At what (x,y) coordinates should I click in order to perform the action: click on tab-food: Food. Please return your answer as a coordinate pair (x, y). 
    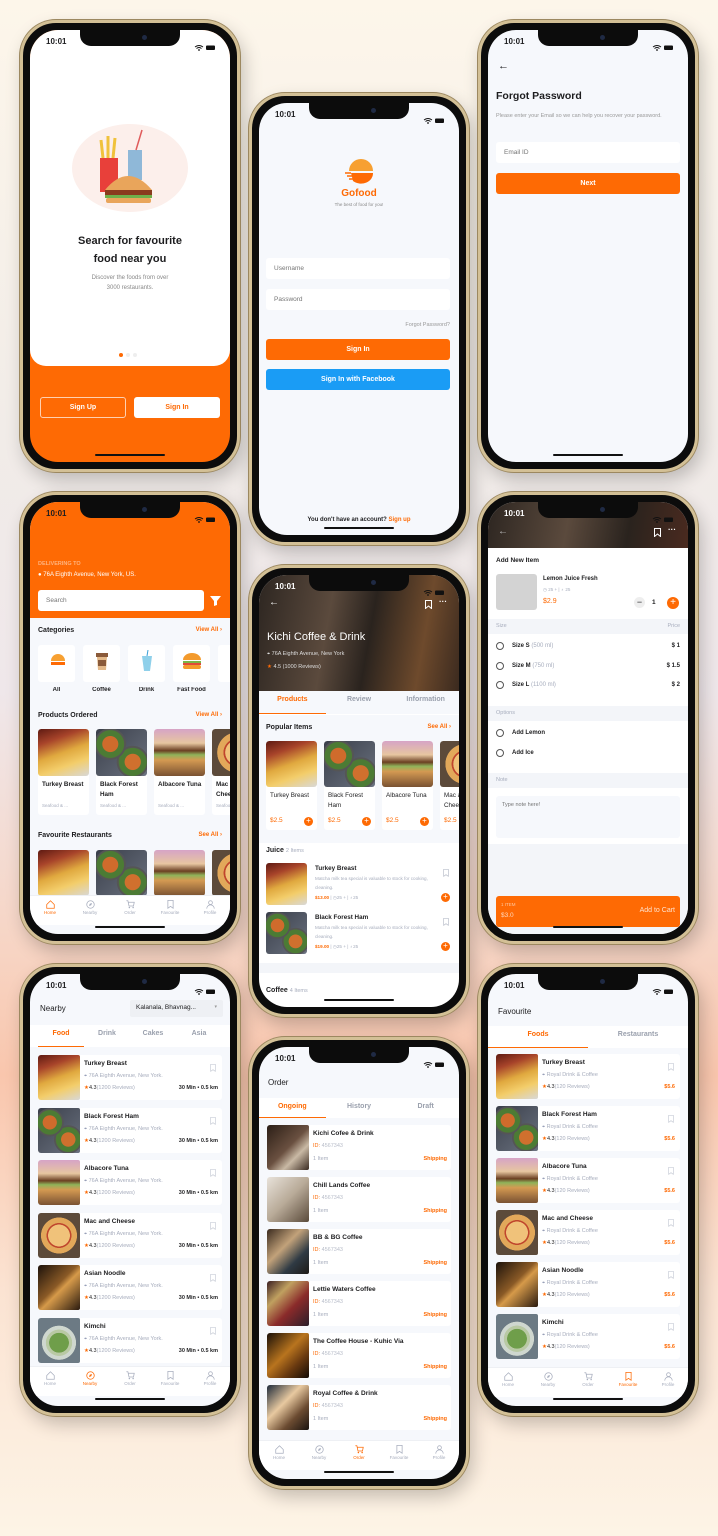
    Looking at the image, I should click on (61, 1036).